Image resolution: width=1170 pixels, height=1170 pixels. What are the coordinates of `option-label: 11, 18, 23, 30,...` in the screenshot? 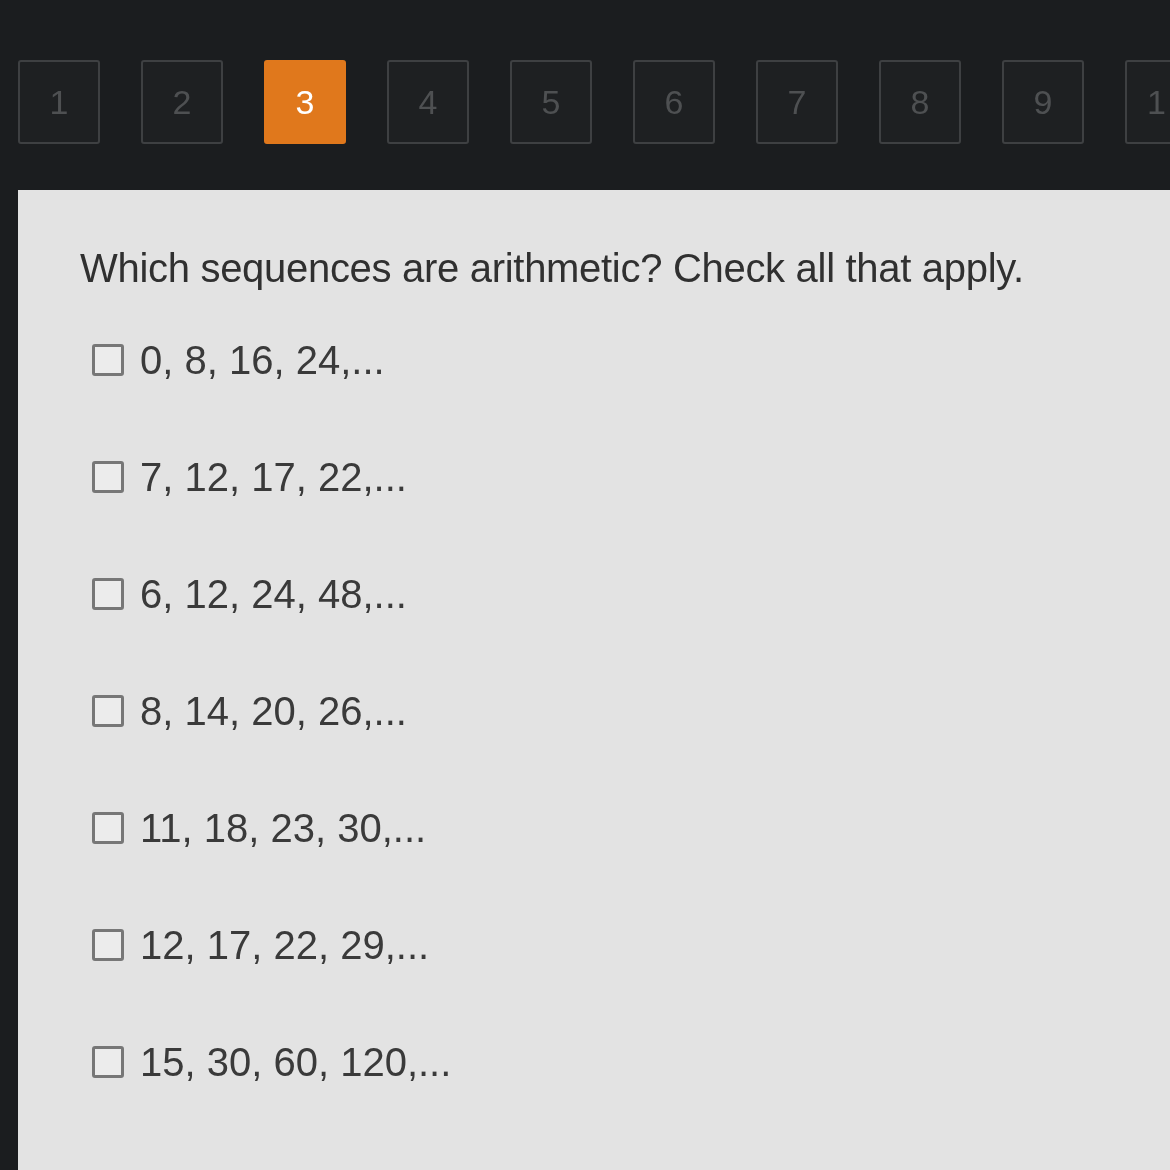 It's located at (283, 828).